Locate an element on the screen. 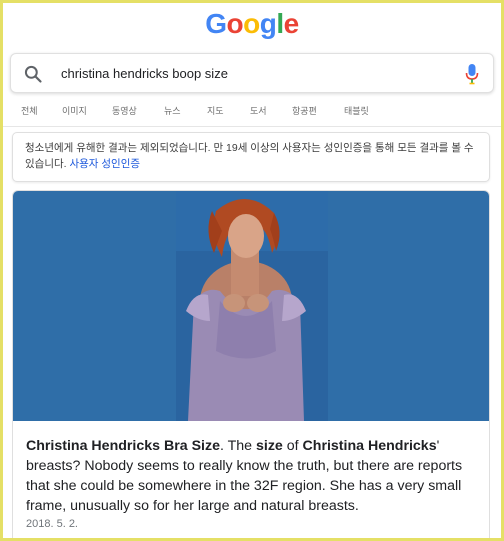  logo-letter: l is located at coordinates (280, 23).